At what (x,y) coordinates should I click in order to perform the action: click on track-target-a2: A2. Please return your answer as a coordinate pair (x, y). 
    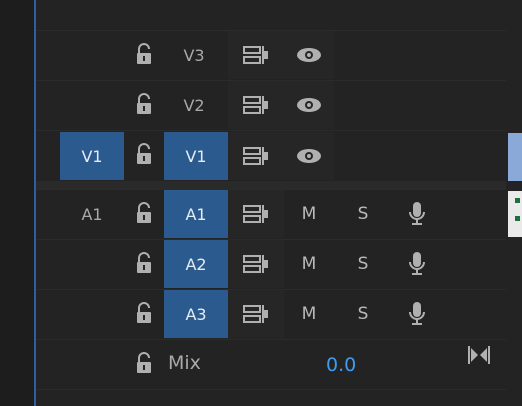
    Looking at the image, I should click on (196, 264).